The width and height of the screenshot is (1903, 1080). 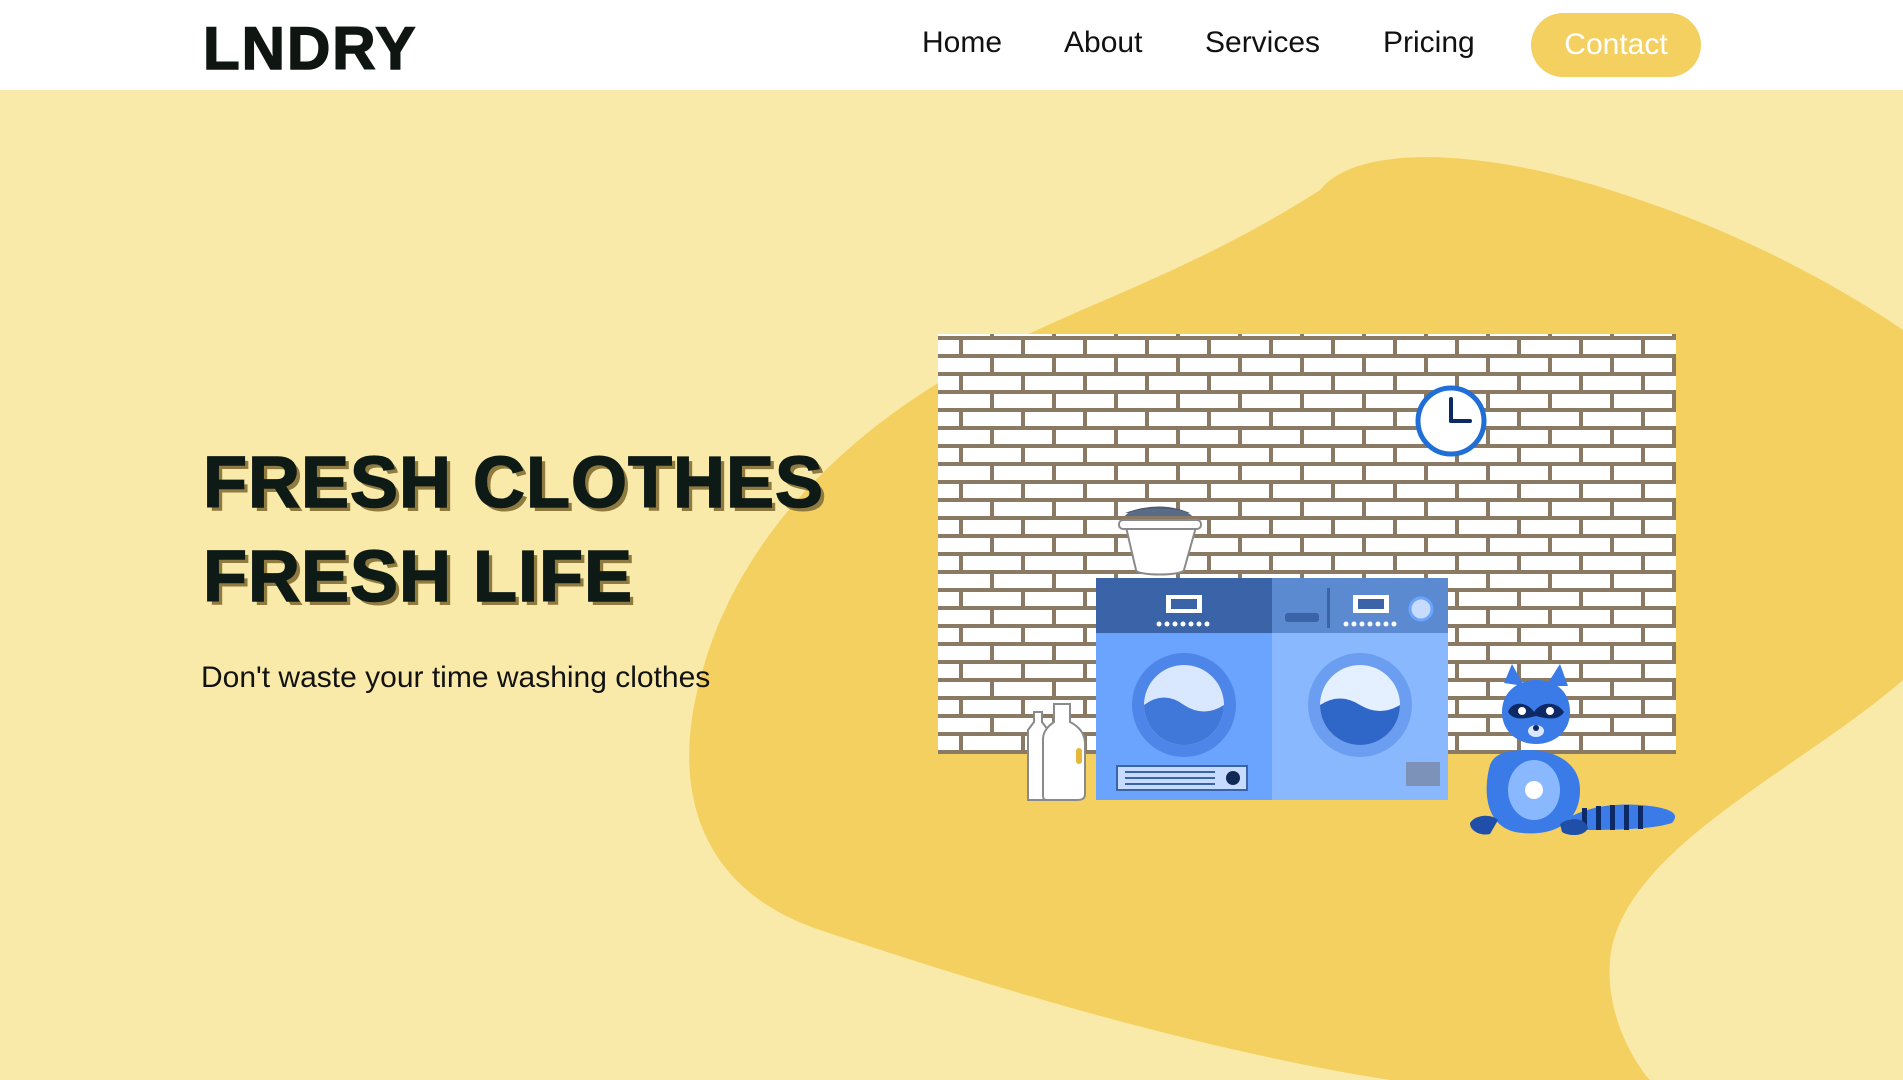 I want to click on contact-button: Contact, so click(x=1616, y=45).